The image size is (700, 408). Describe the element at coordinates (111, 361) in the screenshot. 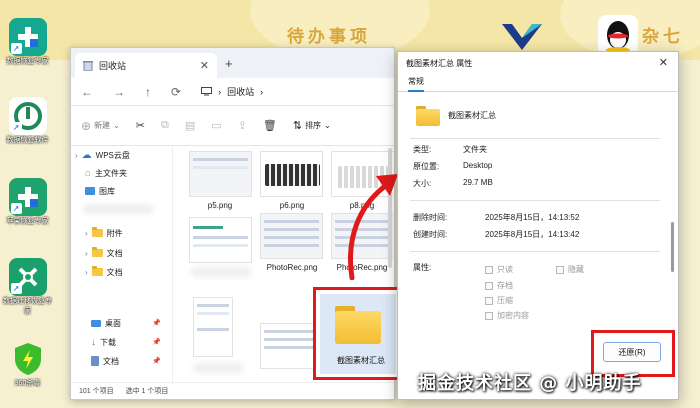

I see `sidebar-item-label: 文档` at that location.